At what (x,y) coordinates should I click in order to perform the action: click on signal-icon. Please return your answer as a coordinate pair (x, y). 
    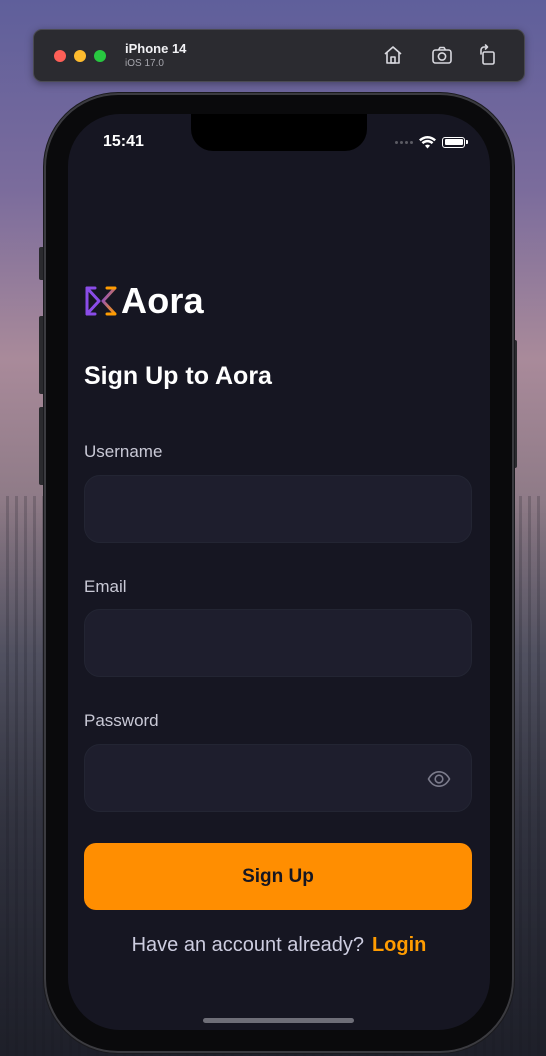
    Looking at the image, I should click on (404, 142).